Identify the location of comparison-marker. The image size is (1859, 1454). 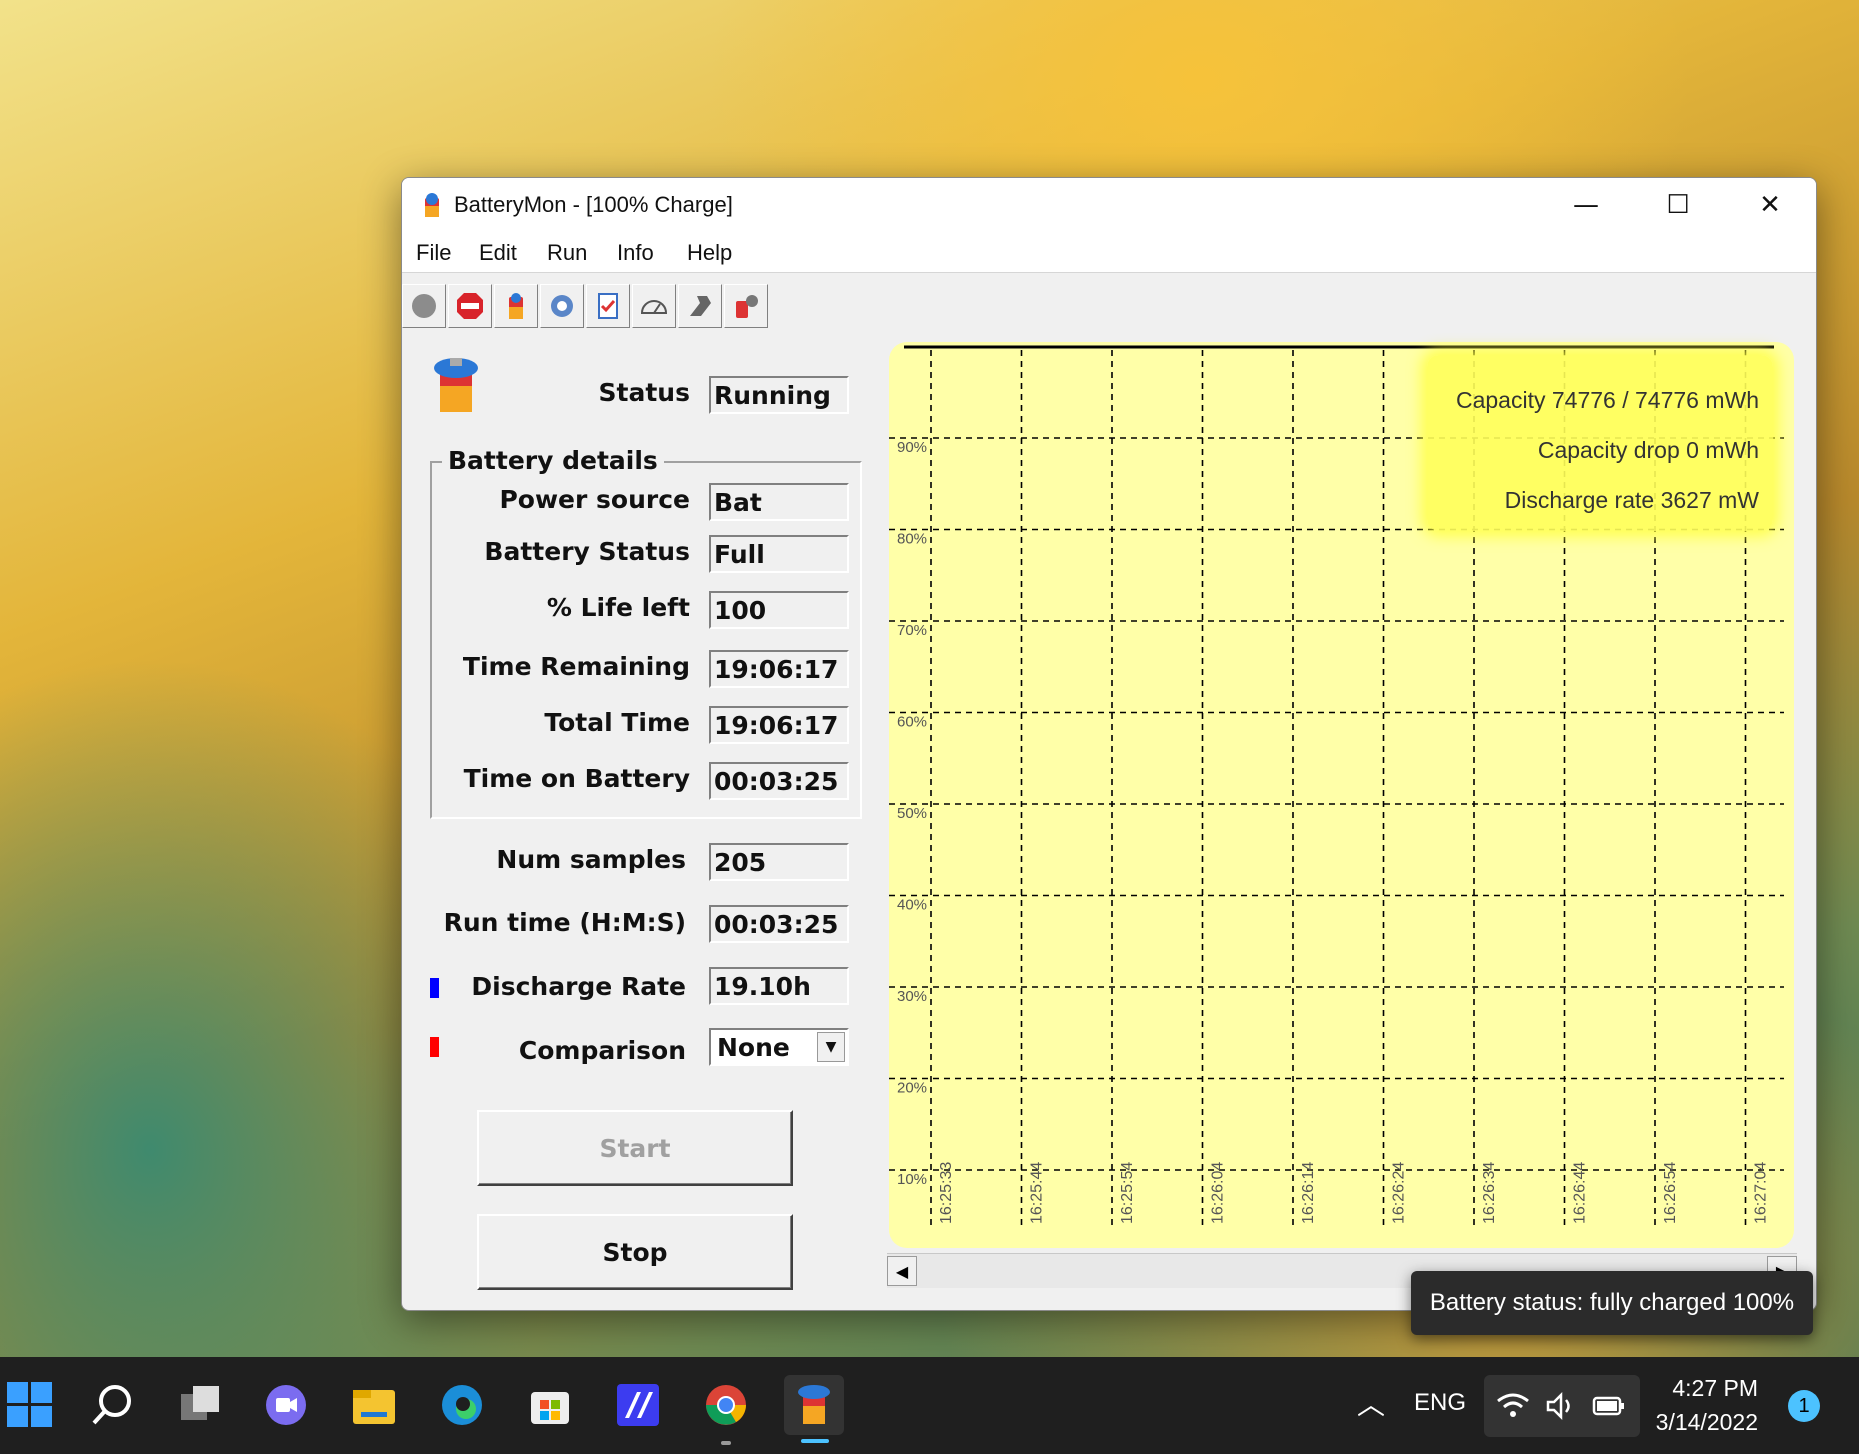
(434, 1047).